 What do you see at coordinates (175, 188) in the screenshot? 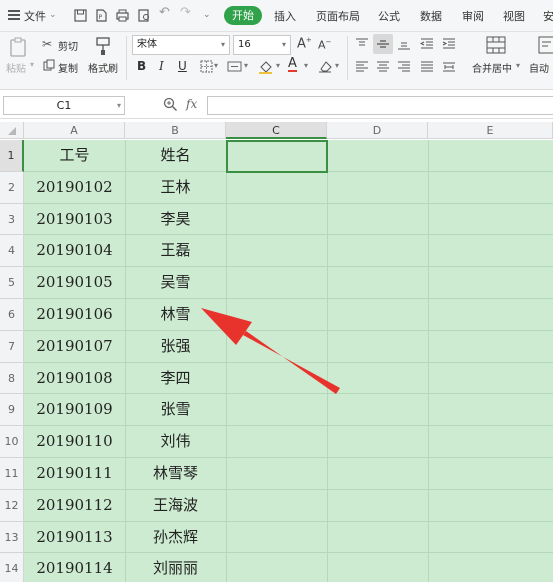
I see `cell-name: 王林` at bounding box center [175, 188].